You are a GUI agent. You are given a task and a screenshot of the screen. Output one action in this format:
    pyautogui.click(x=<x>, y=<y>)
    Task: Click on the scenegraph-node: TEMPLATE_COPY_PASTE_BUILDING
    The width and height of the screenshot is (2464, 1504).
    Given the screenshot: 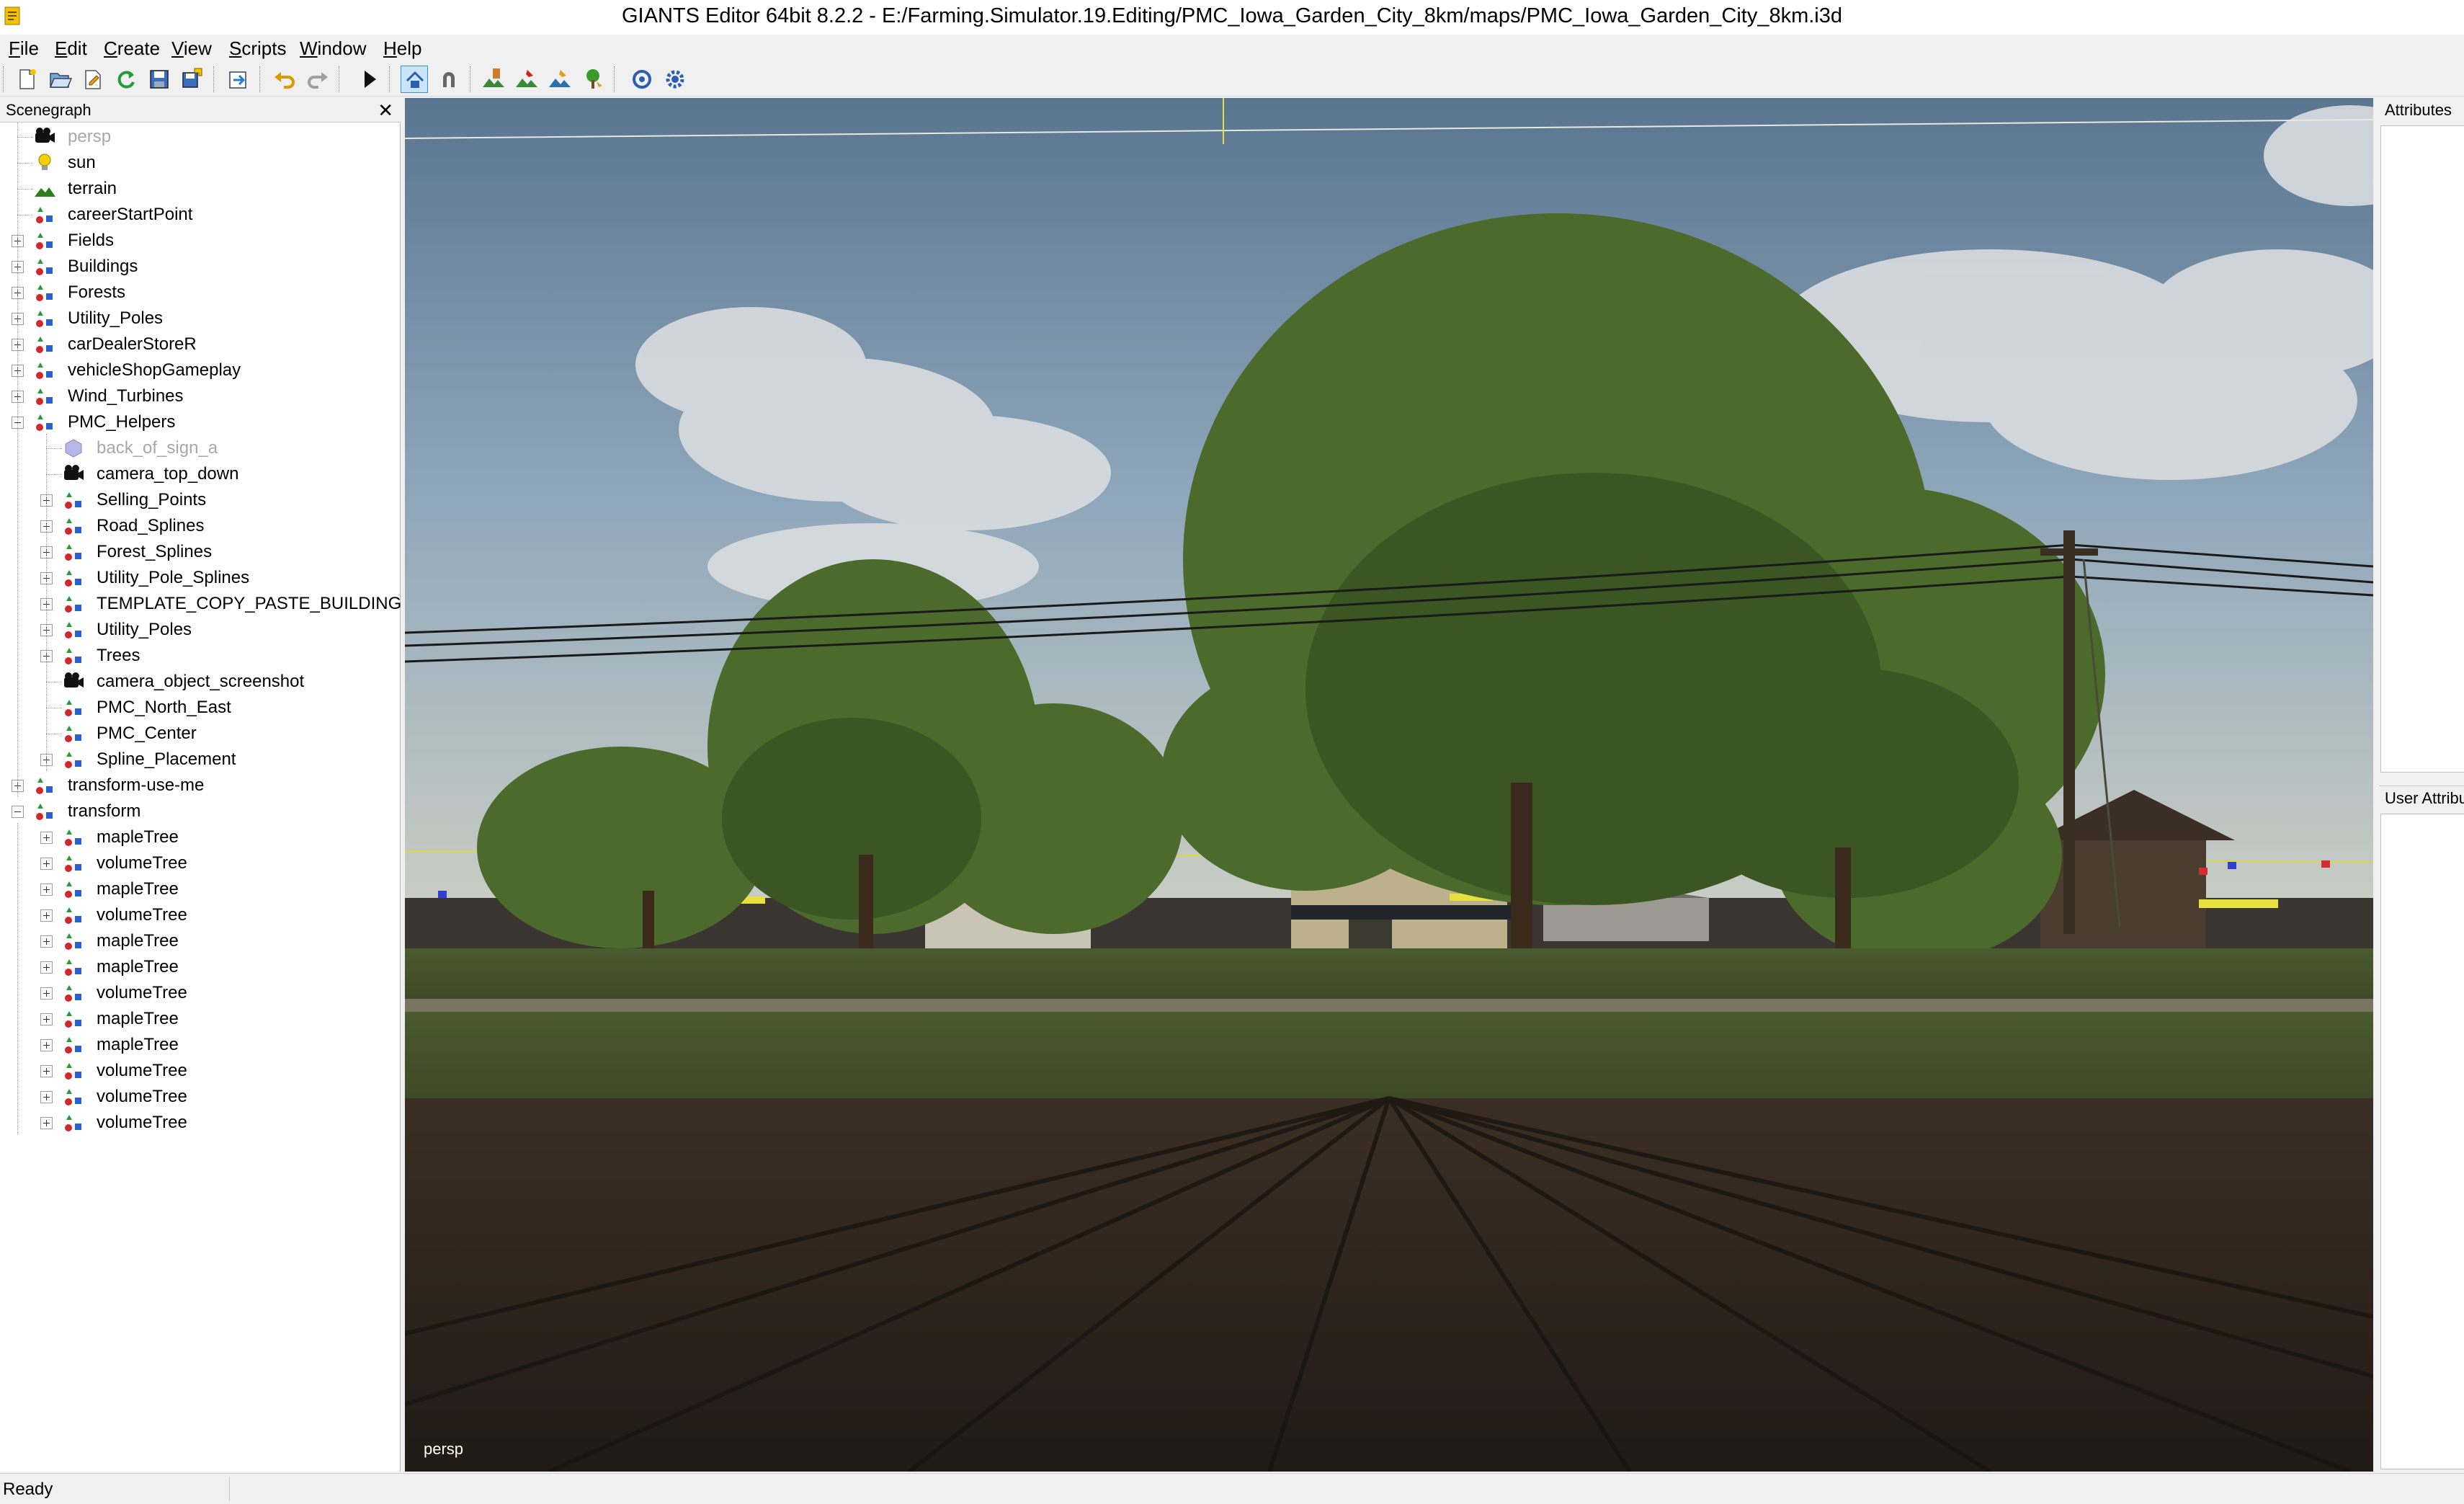 What is the action you would take?
    pyautogui.click(x=200, y=604)
    